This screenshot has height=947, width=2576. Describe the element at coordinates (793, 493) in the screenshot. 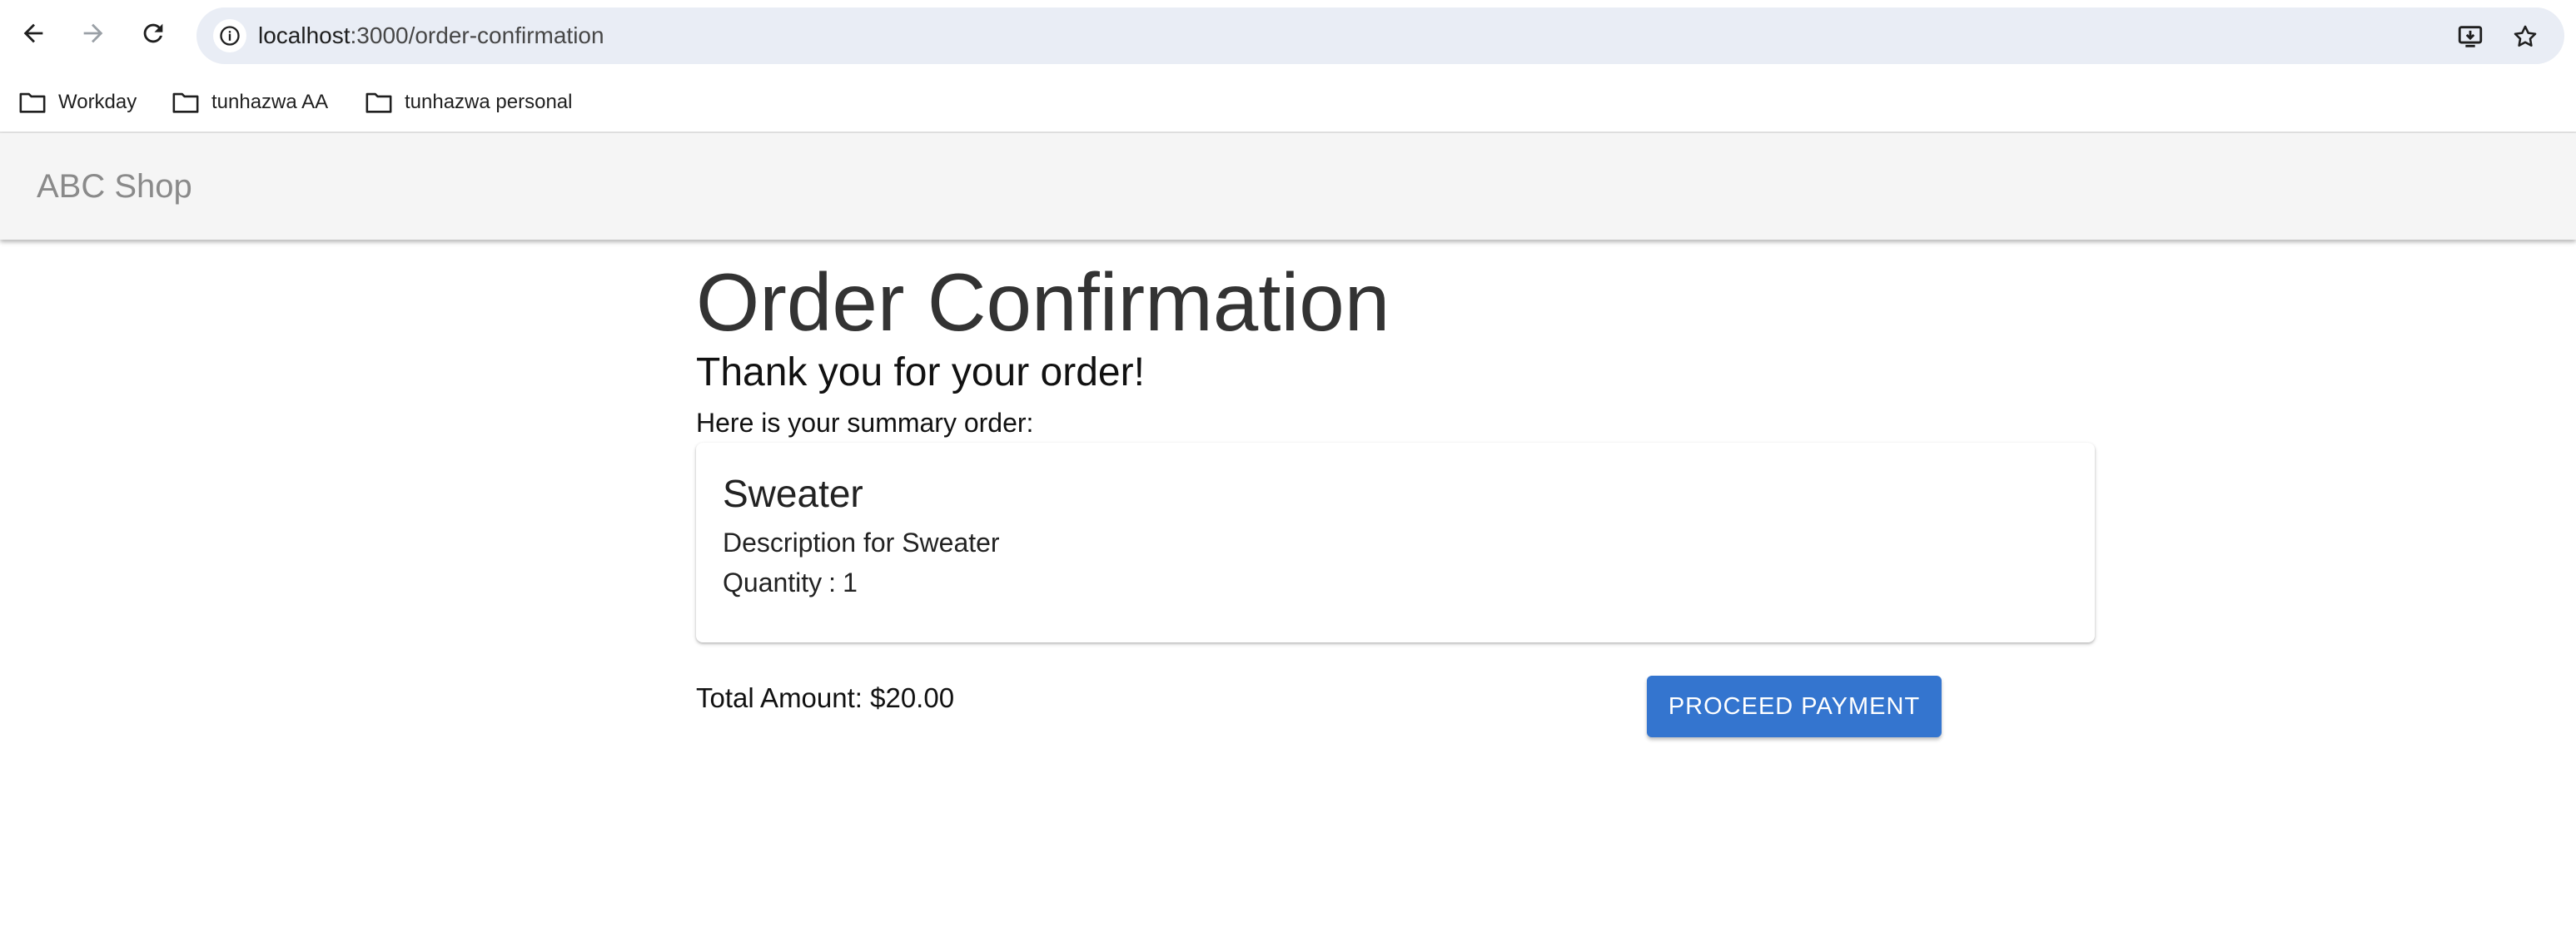

I see `item-name: Sweater` at that location.